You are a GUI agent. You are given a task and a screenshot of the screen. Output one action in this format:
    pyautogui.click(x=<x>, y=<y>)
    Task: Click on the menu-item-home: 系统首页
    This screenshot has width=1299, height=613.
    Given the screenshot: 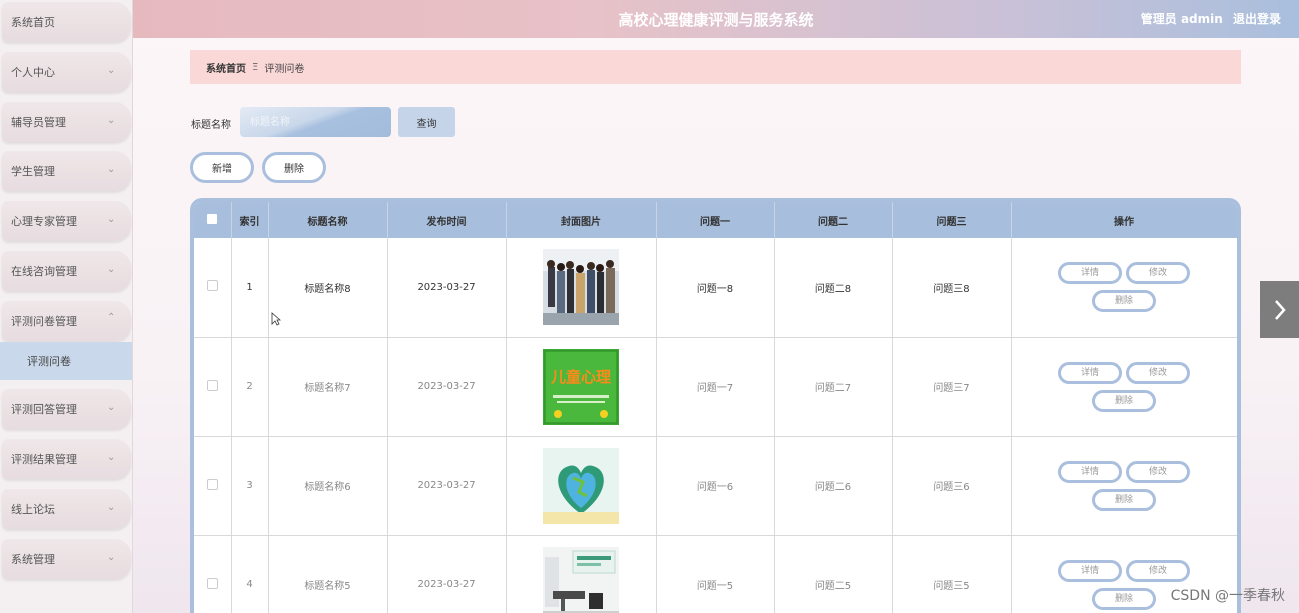 What is the action you would take?
    pyautogui.click(x=66, y=22)
    